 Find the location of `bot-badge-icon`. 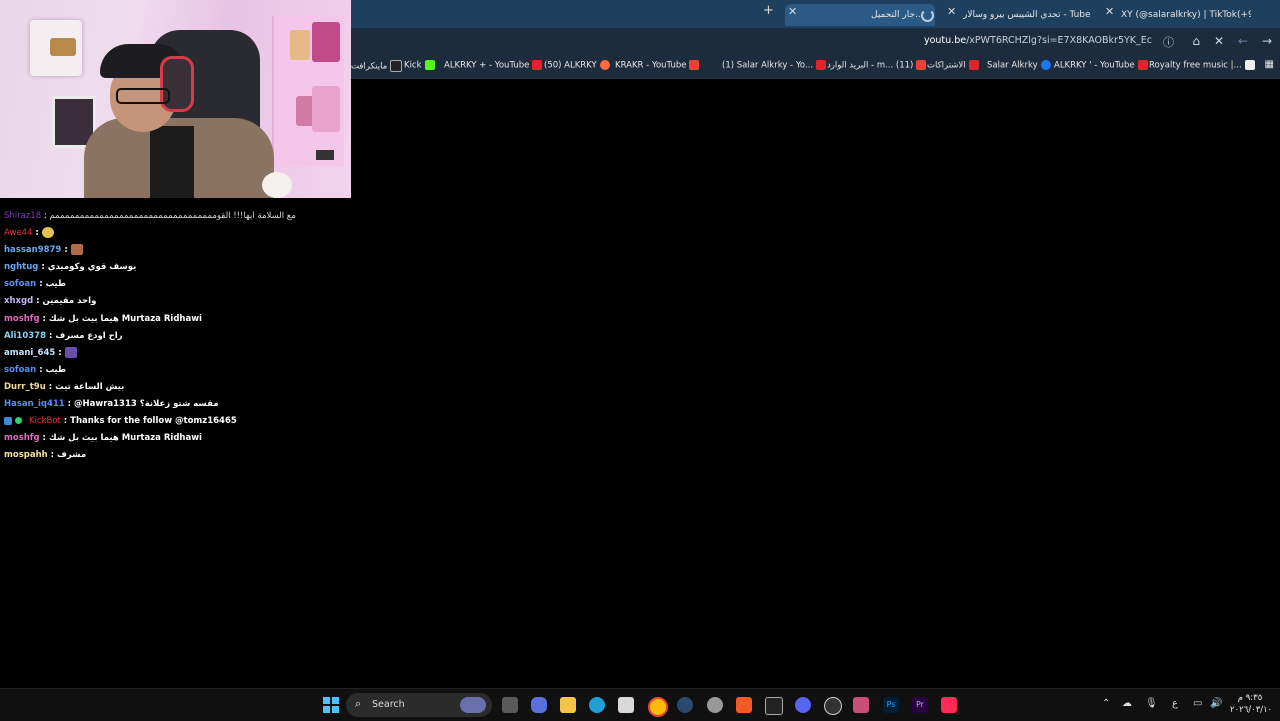

bot-badge-icon is located at coordinates (8, 420).